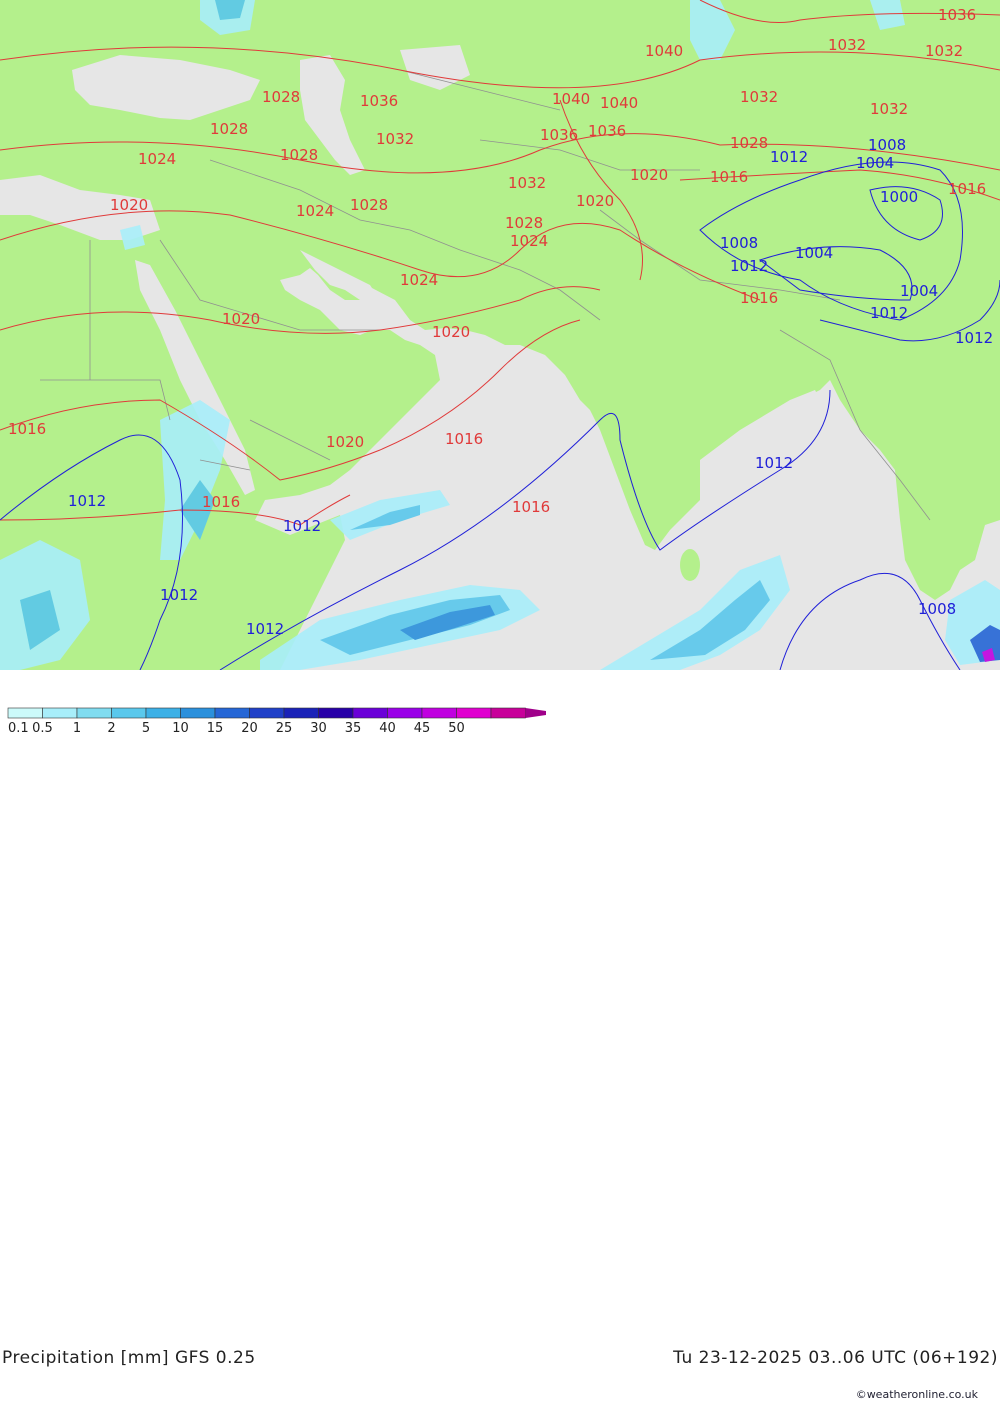 The width and height of the screenshot is (1000, 1401). Describe the element at coordinates (215, 727) in the screenshot. I see `legend-label: 15` at that location.